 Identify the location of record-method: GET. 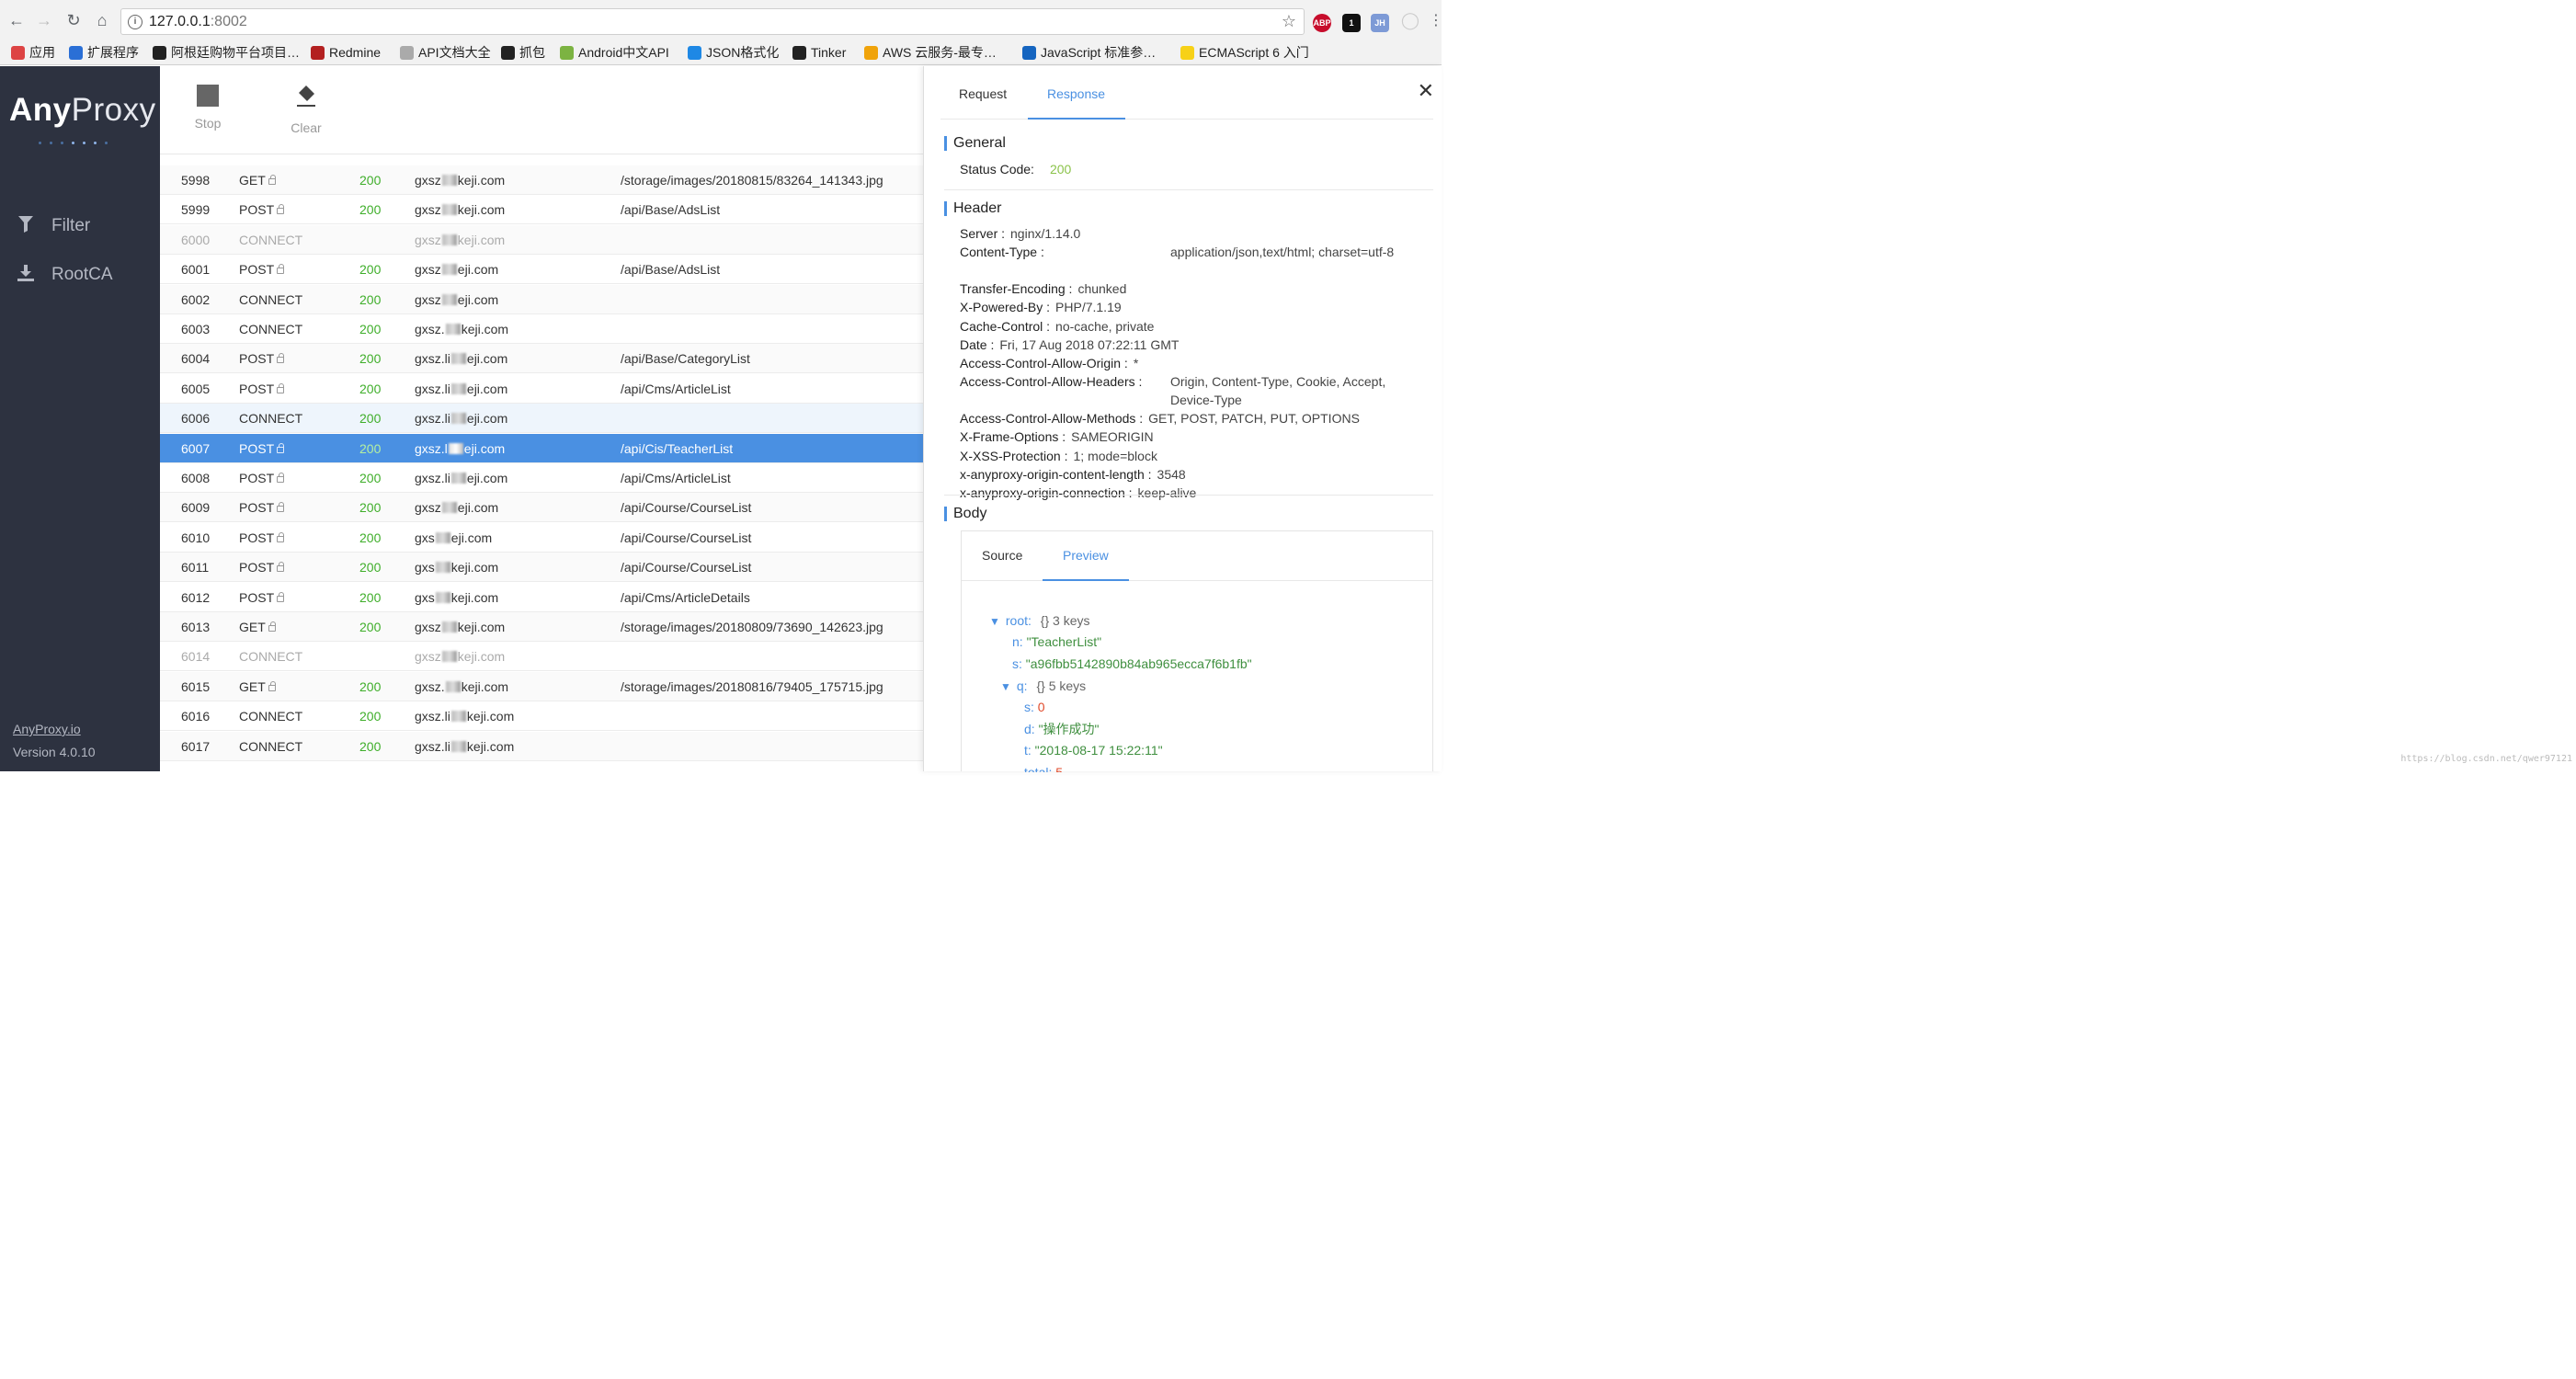
(257, 686).